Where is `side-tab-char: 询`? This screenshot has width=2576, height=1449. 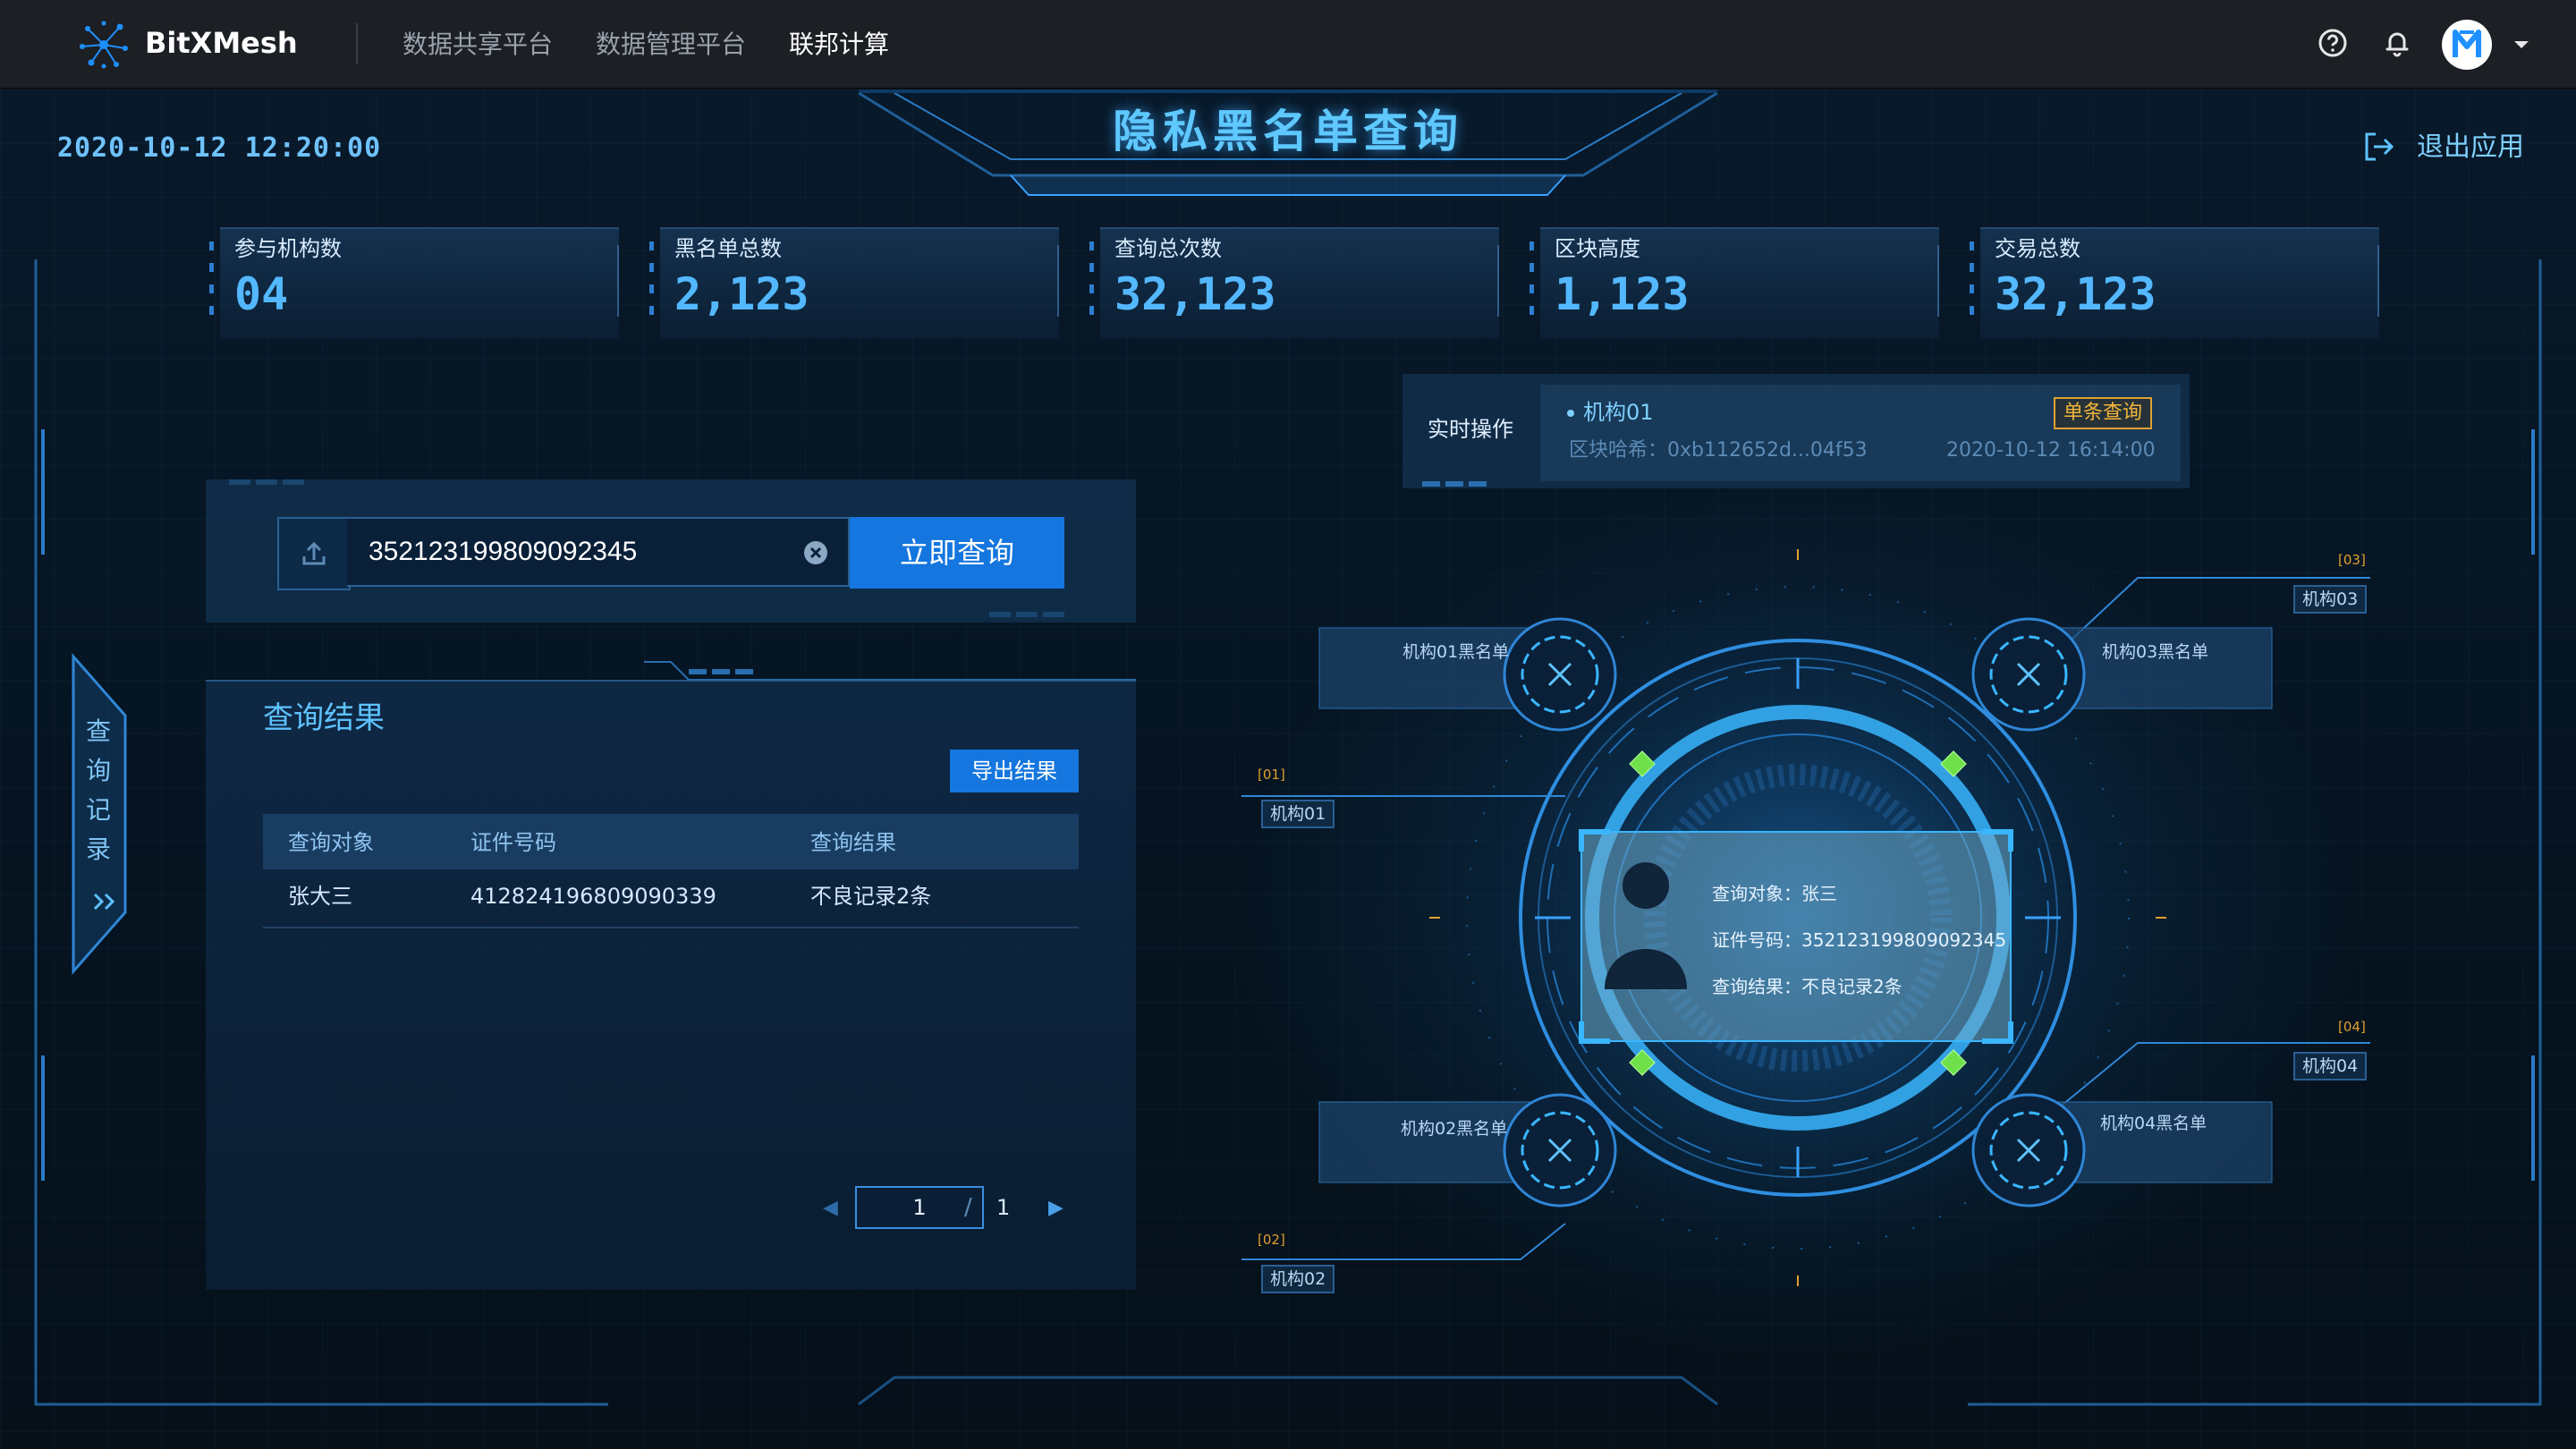 side-tab-char: 询 is located at coordinates (99, 770).